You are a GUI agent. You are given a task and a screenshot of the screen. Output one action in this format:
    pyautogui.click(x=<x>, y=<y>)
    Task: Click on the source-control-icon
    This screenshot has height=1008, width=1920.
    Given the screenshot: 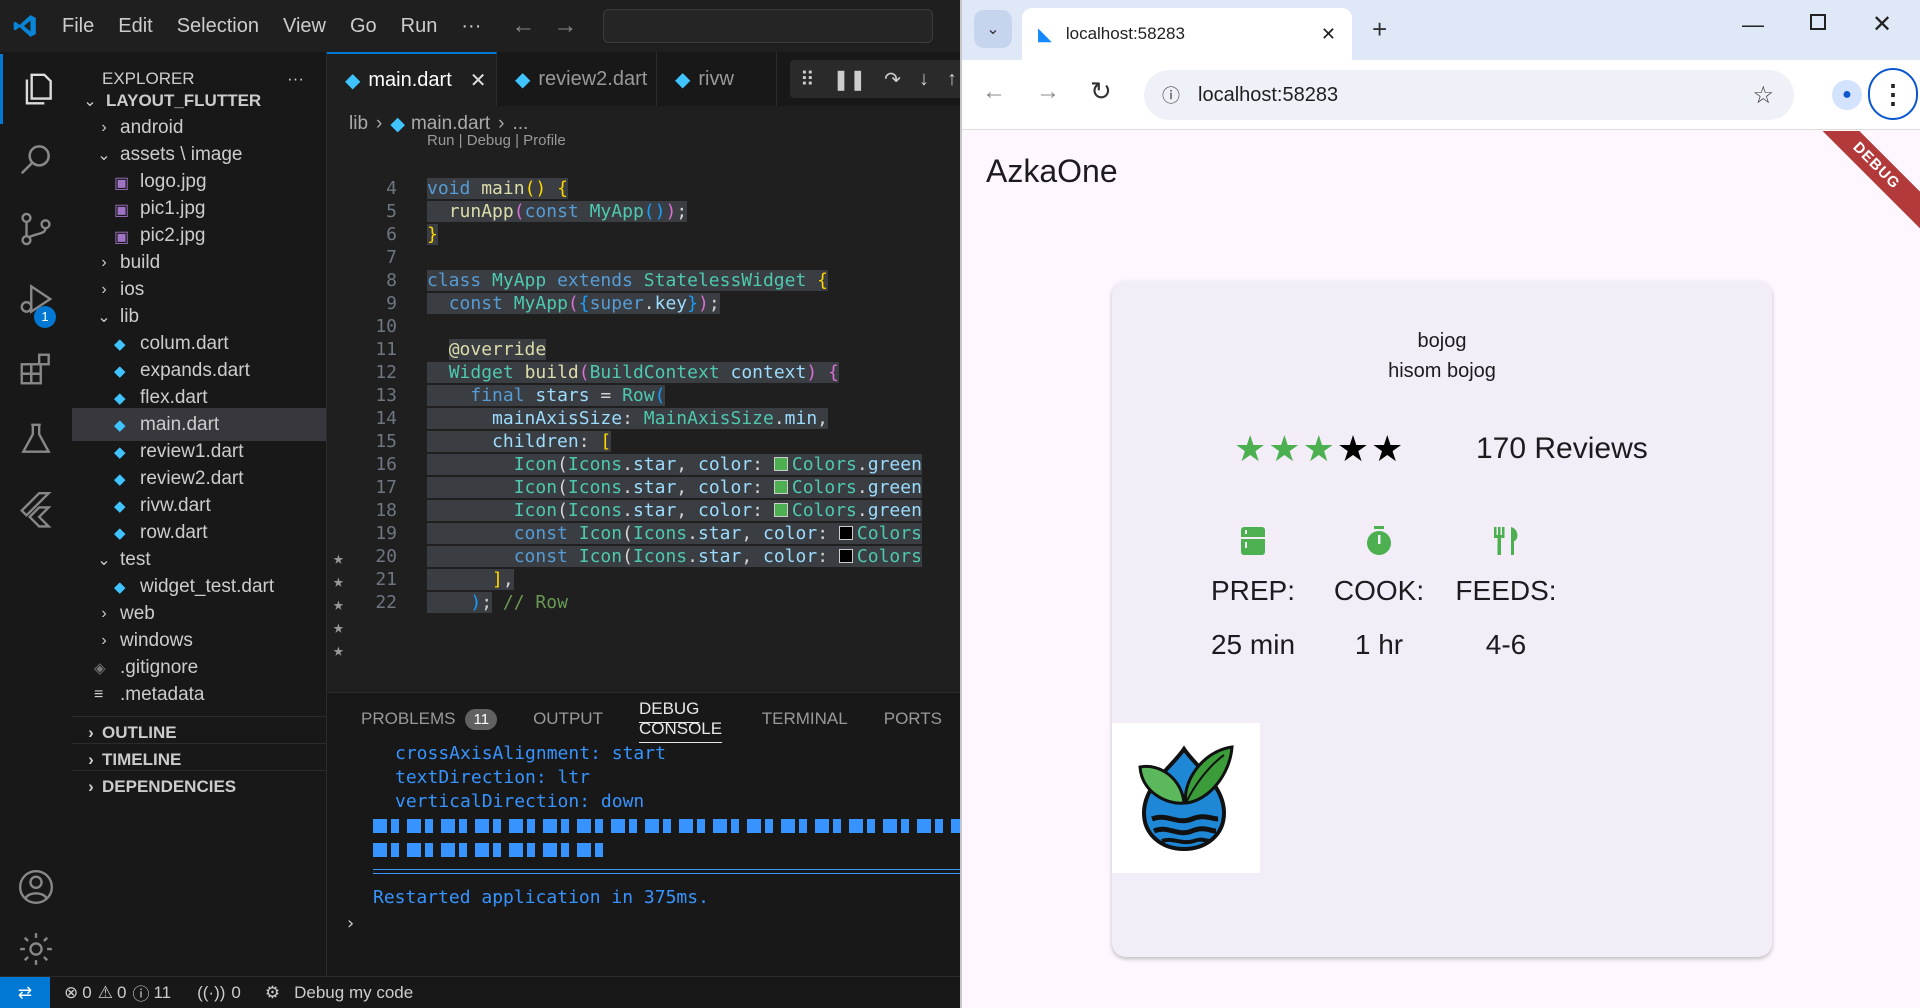 What is the action you would take?
    pyautogui.click(x=36, y=229)
    